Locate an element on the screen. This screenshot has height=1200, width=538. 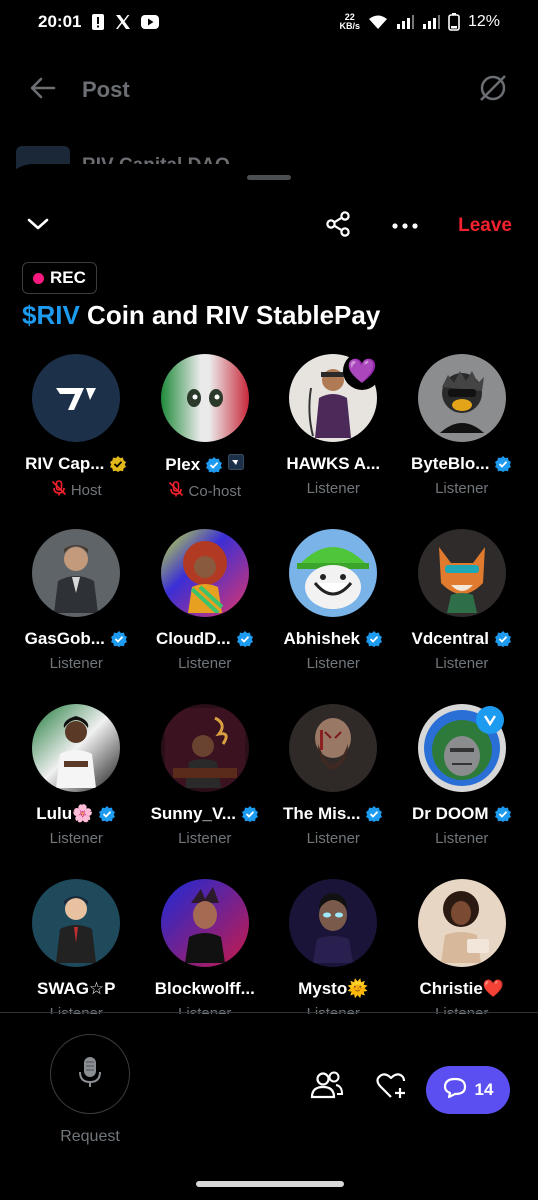
participant-card: CloudD... Listener is located at coordinates (205, 616).